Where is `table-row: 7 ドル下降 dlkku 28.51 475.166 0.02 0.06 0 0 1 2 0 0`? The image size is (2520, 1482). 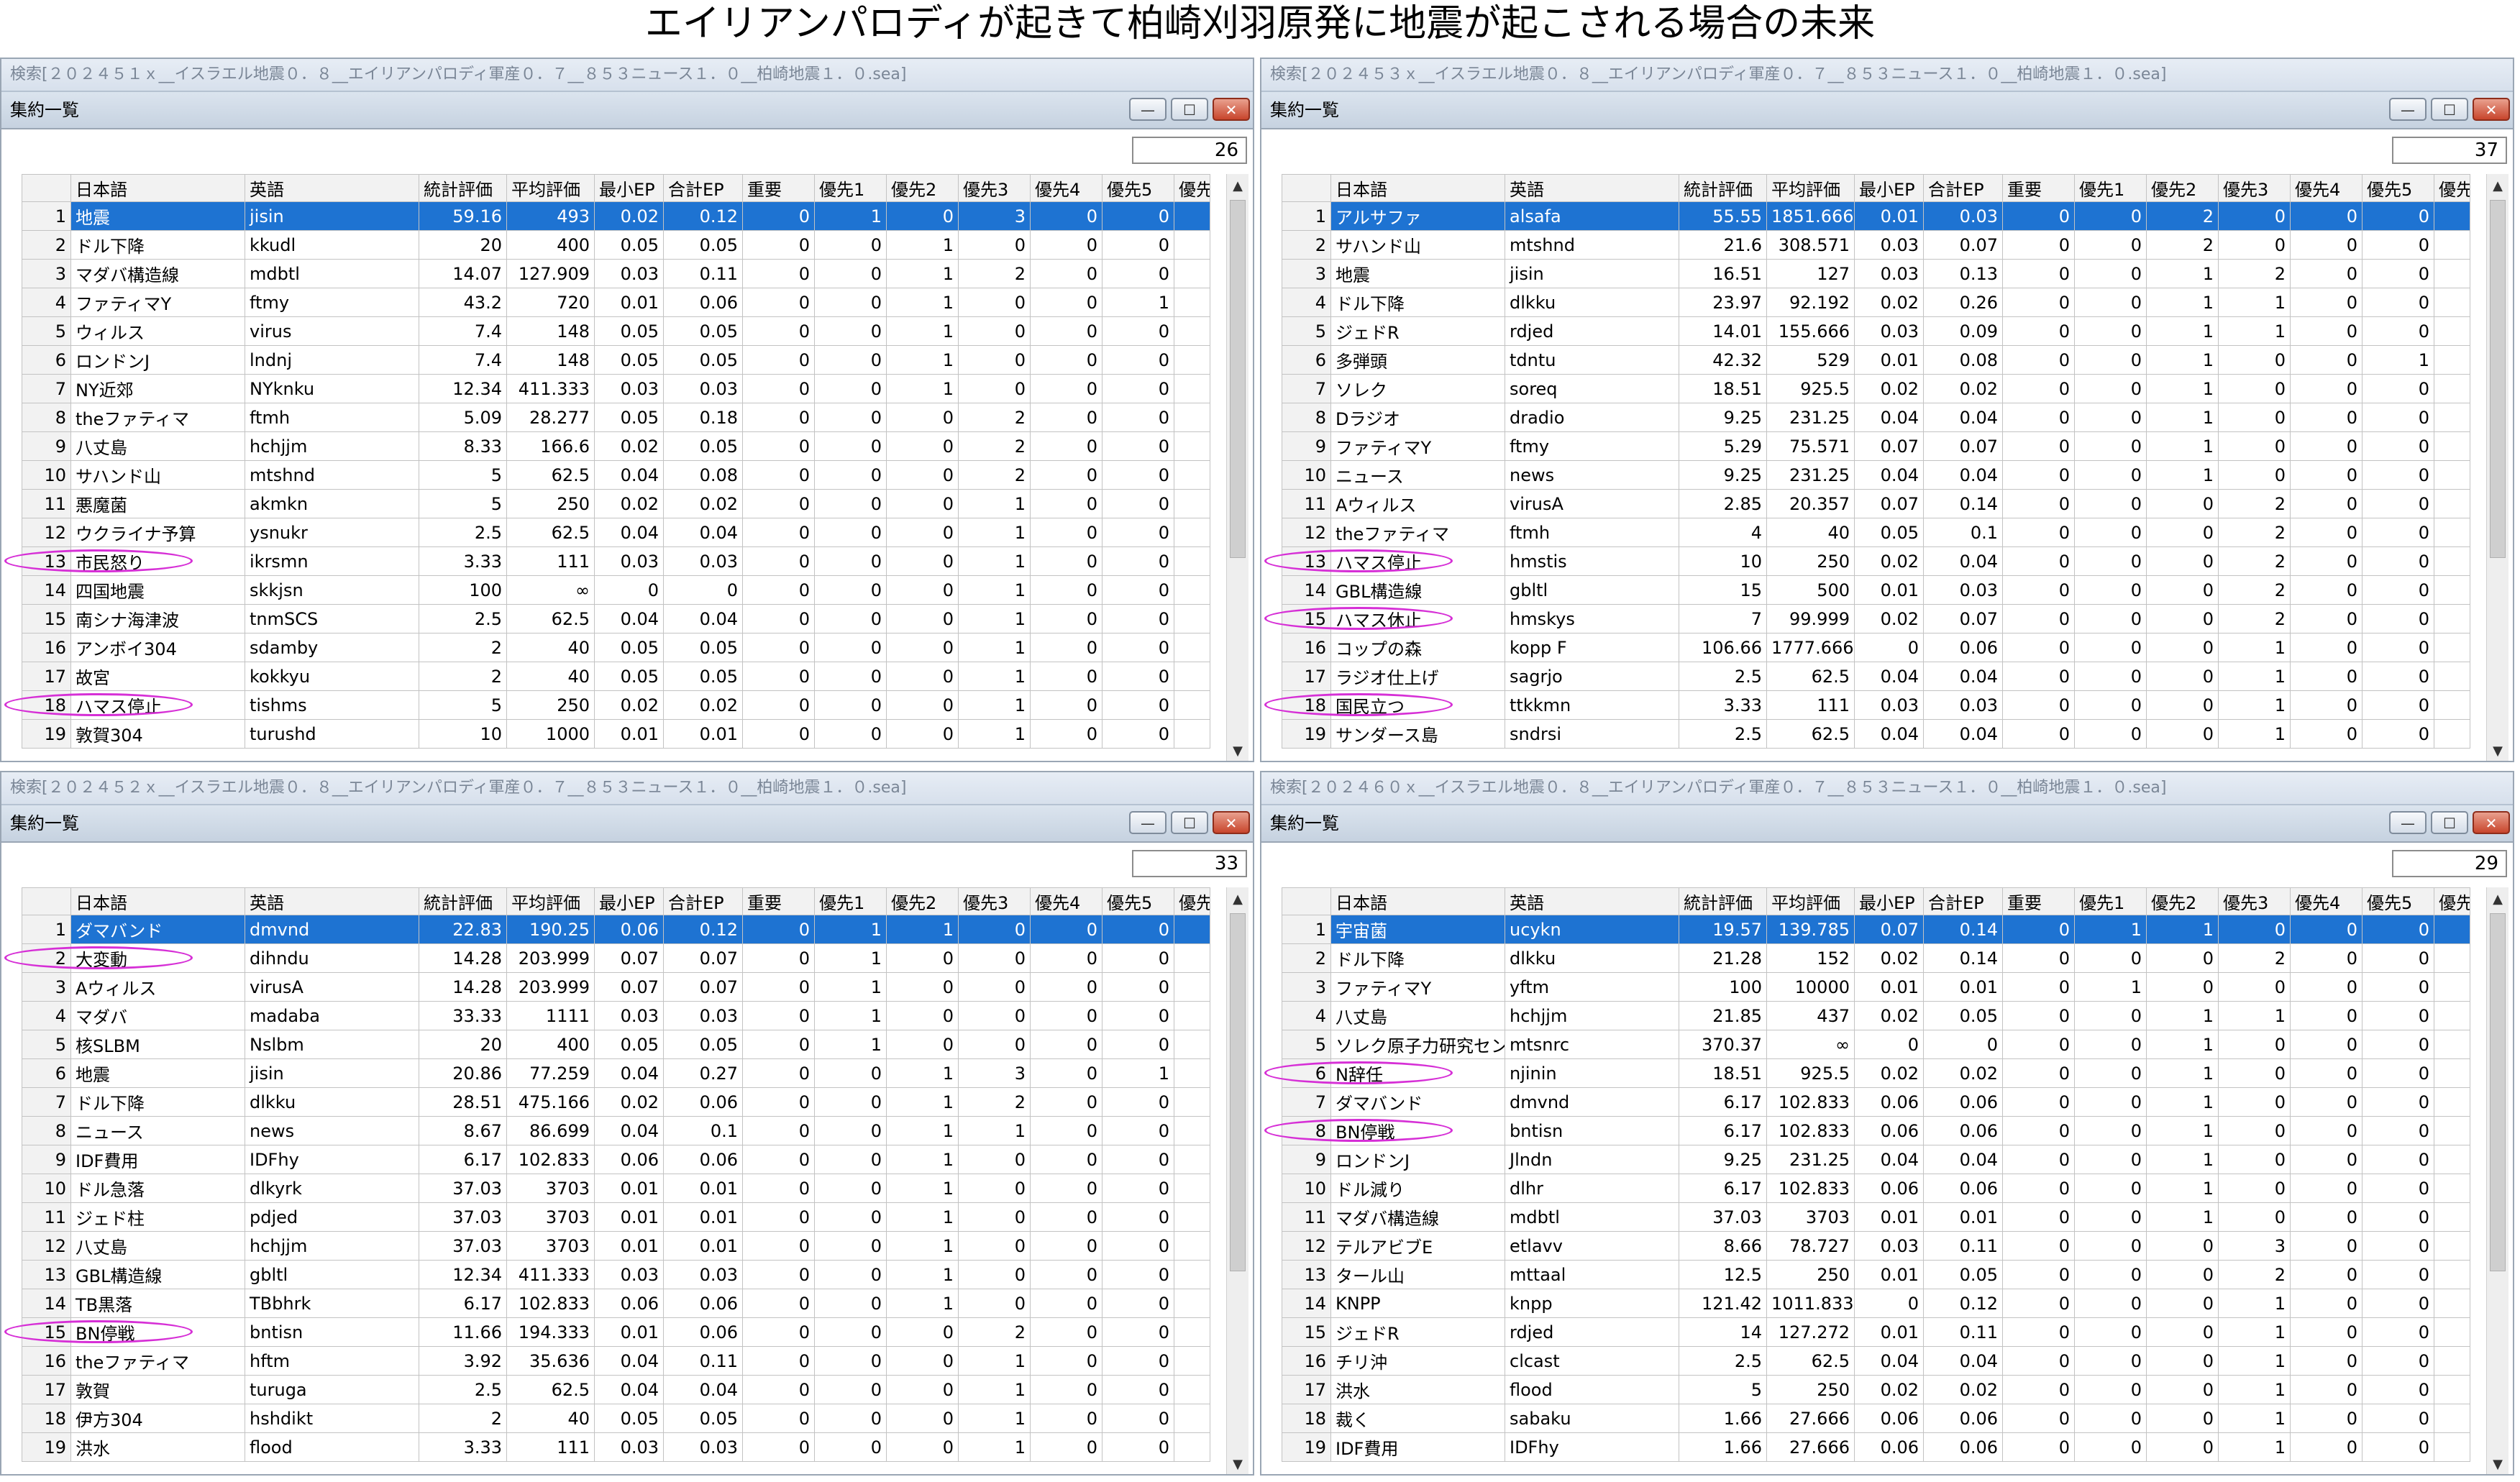 table-row: 7 ドル下降 dlkku 28.51 475.166 0.02 0.06 0 0 1 2 0 0 is located at coordinates (616, 1102).